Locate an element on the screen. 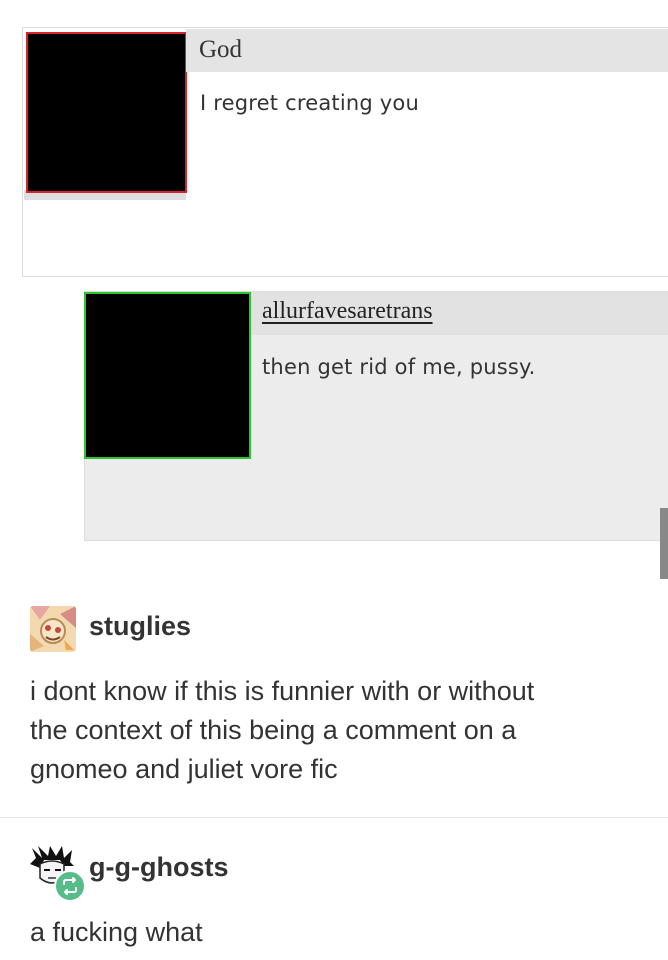  post-username-g-g-ghosts: g-g-ghosts is located at coordinates (158, 867).